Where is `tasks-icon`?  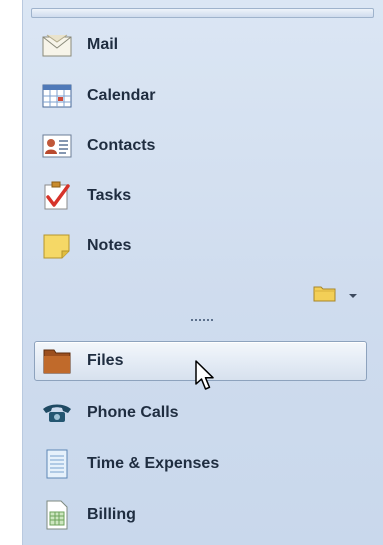
tasks-icon is located at coordinates (57, 196).